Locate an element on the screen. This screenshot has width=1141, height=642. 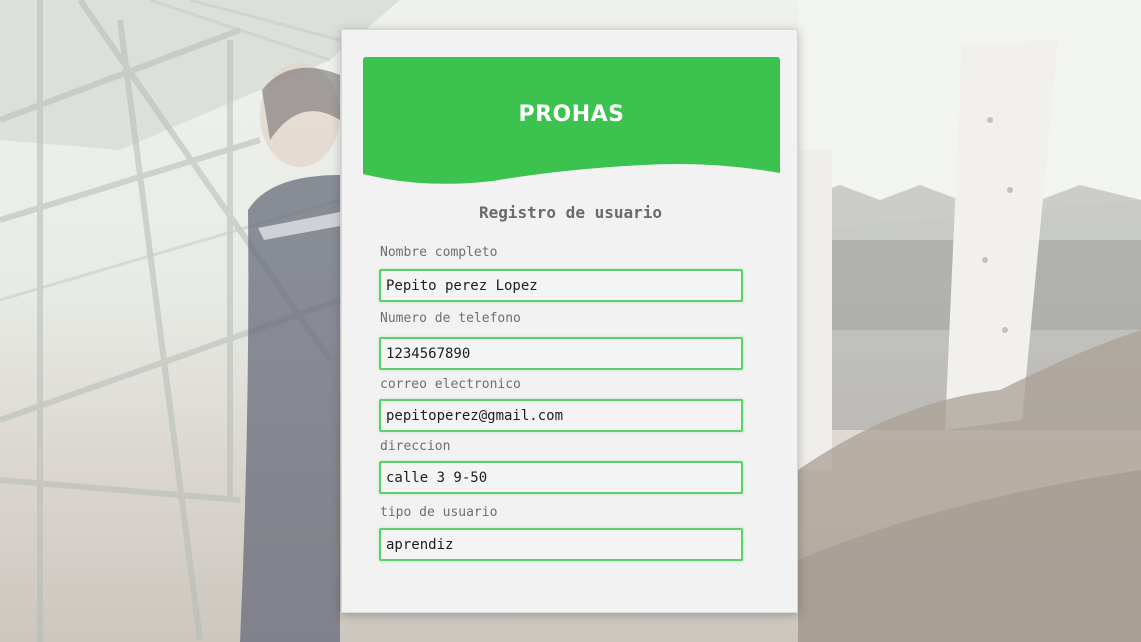
phone-label: Numero de telefono is located at coordinates (450, 318).